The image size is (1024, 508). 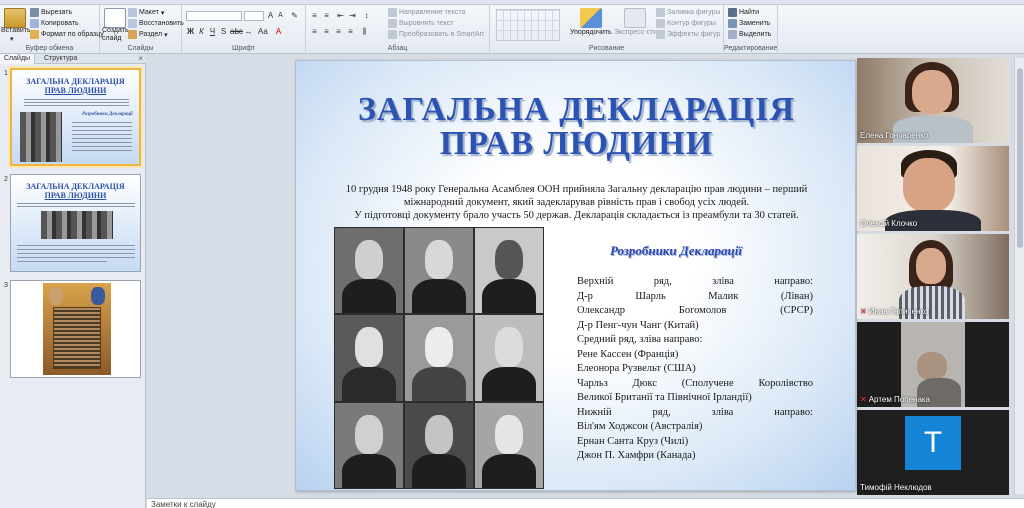 I want to click on strikethrough-button: abc, so click(x=236, y=31).